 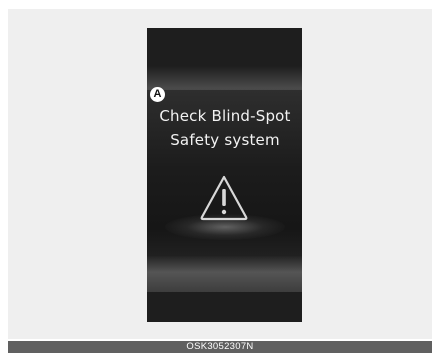 What do you see at coordinates (225, 140) in the screenshot?
I see `warning-message-line-2: Safety system` at bounding box center [225, 140].